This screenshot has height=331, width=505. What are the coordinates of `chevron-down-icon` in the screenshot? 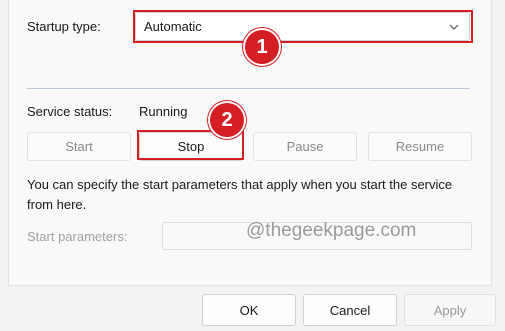 It's located at (454, 27).